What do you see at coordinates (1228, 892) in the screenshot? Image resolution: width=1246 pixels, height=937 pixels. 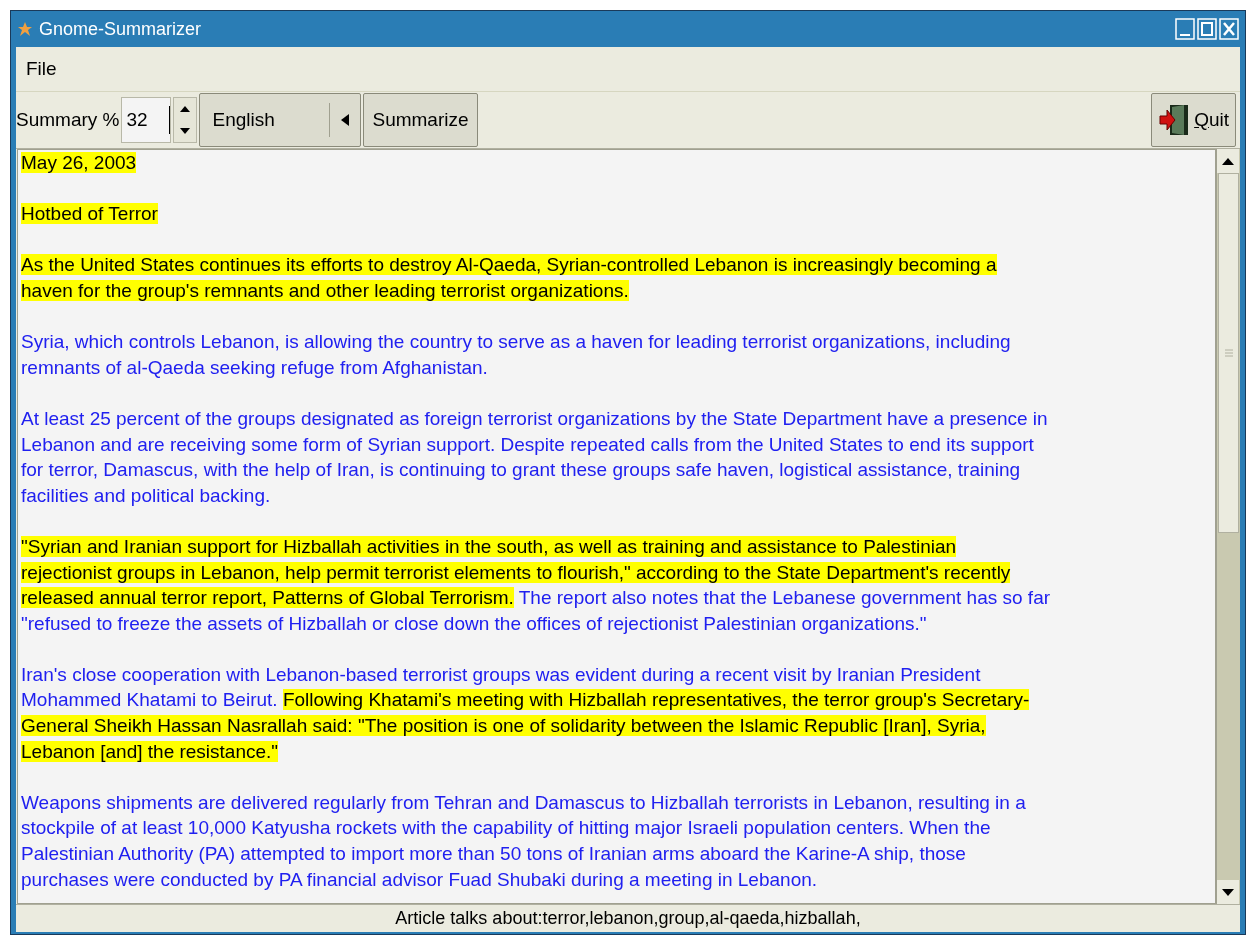 I see `scroll-down-icon` at bounding box center [1228, 892].